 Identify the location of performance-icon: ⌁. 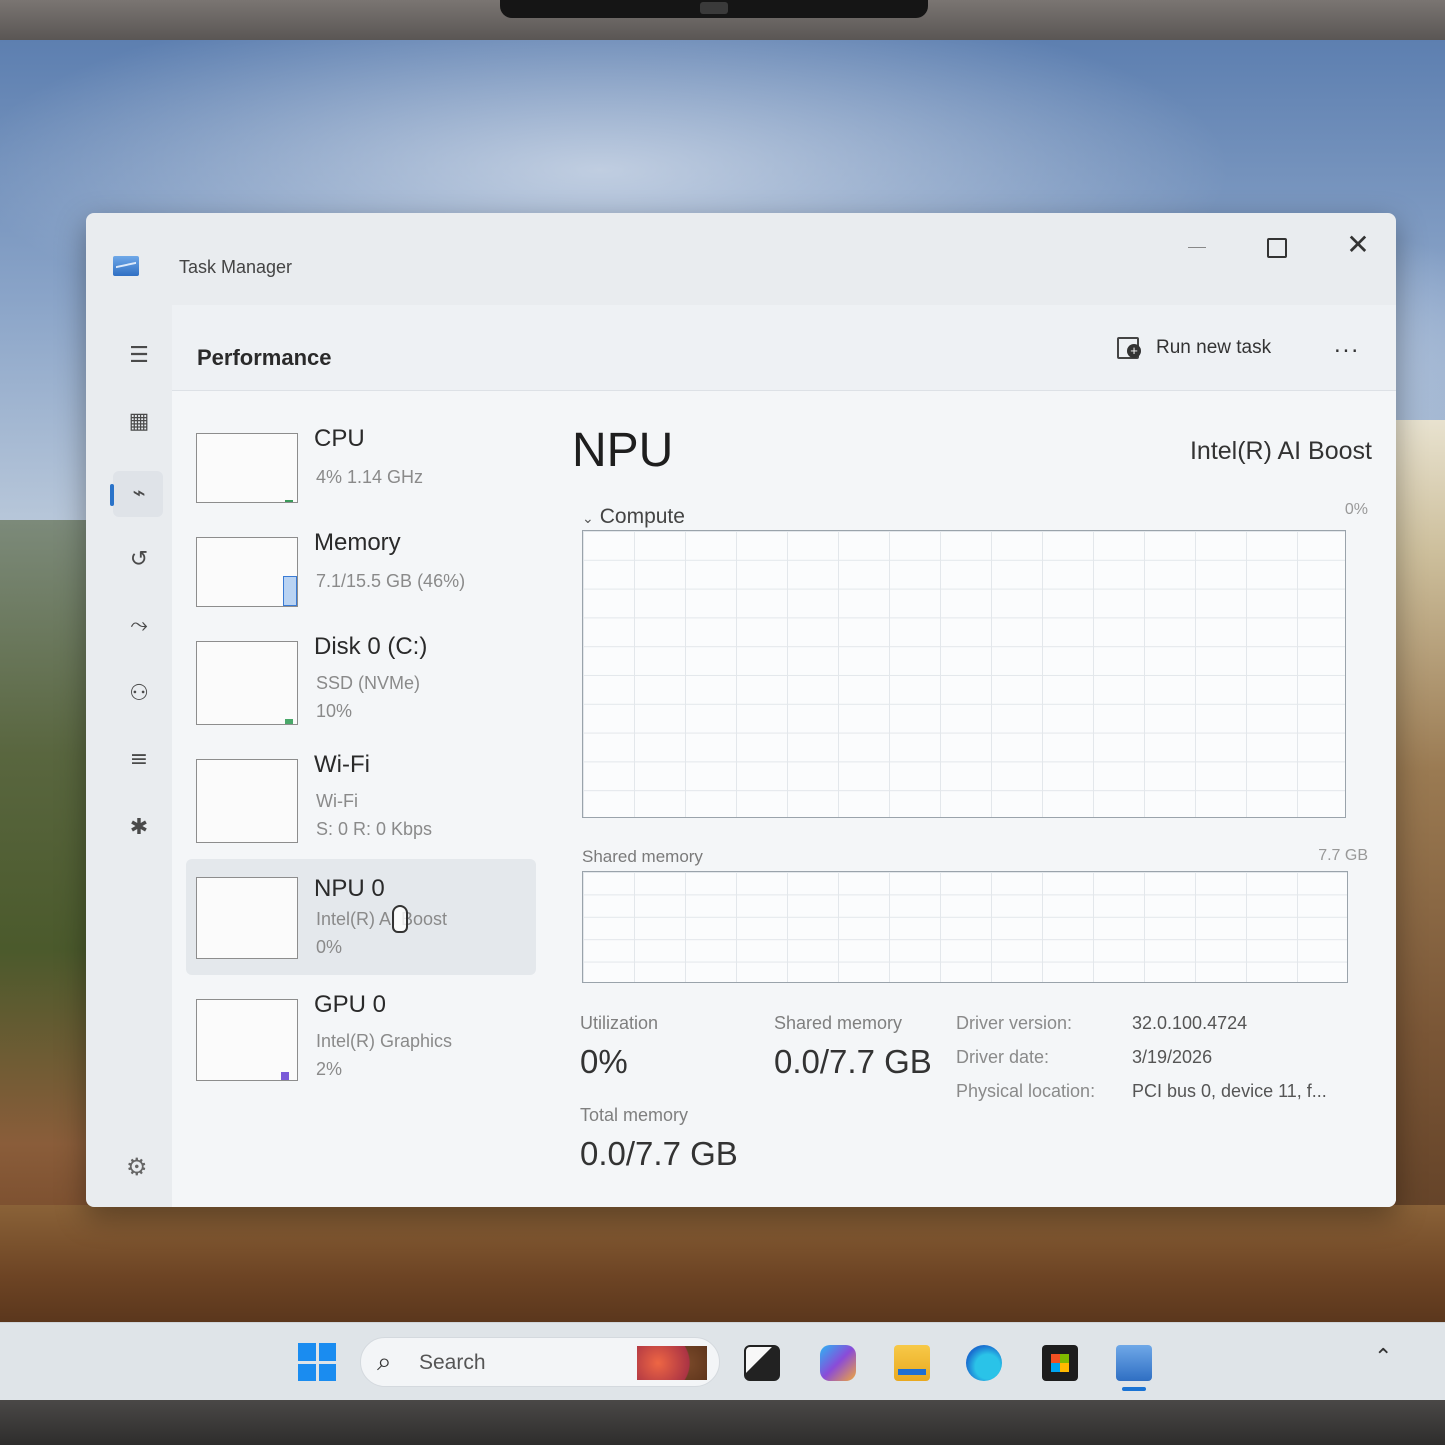
(139, 494).